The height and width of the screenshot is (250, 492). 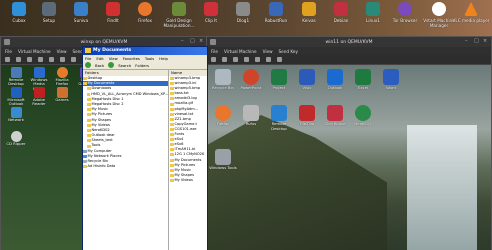 I want to click on tree-item: Ad Hisinfo Data, so click(x=125, y=166).